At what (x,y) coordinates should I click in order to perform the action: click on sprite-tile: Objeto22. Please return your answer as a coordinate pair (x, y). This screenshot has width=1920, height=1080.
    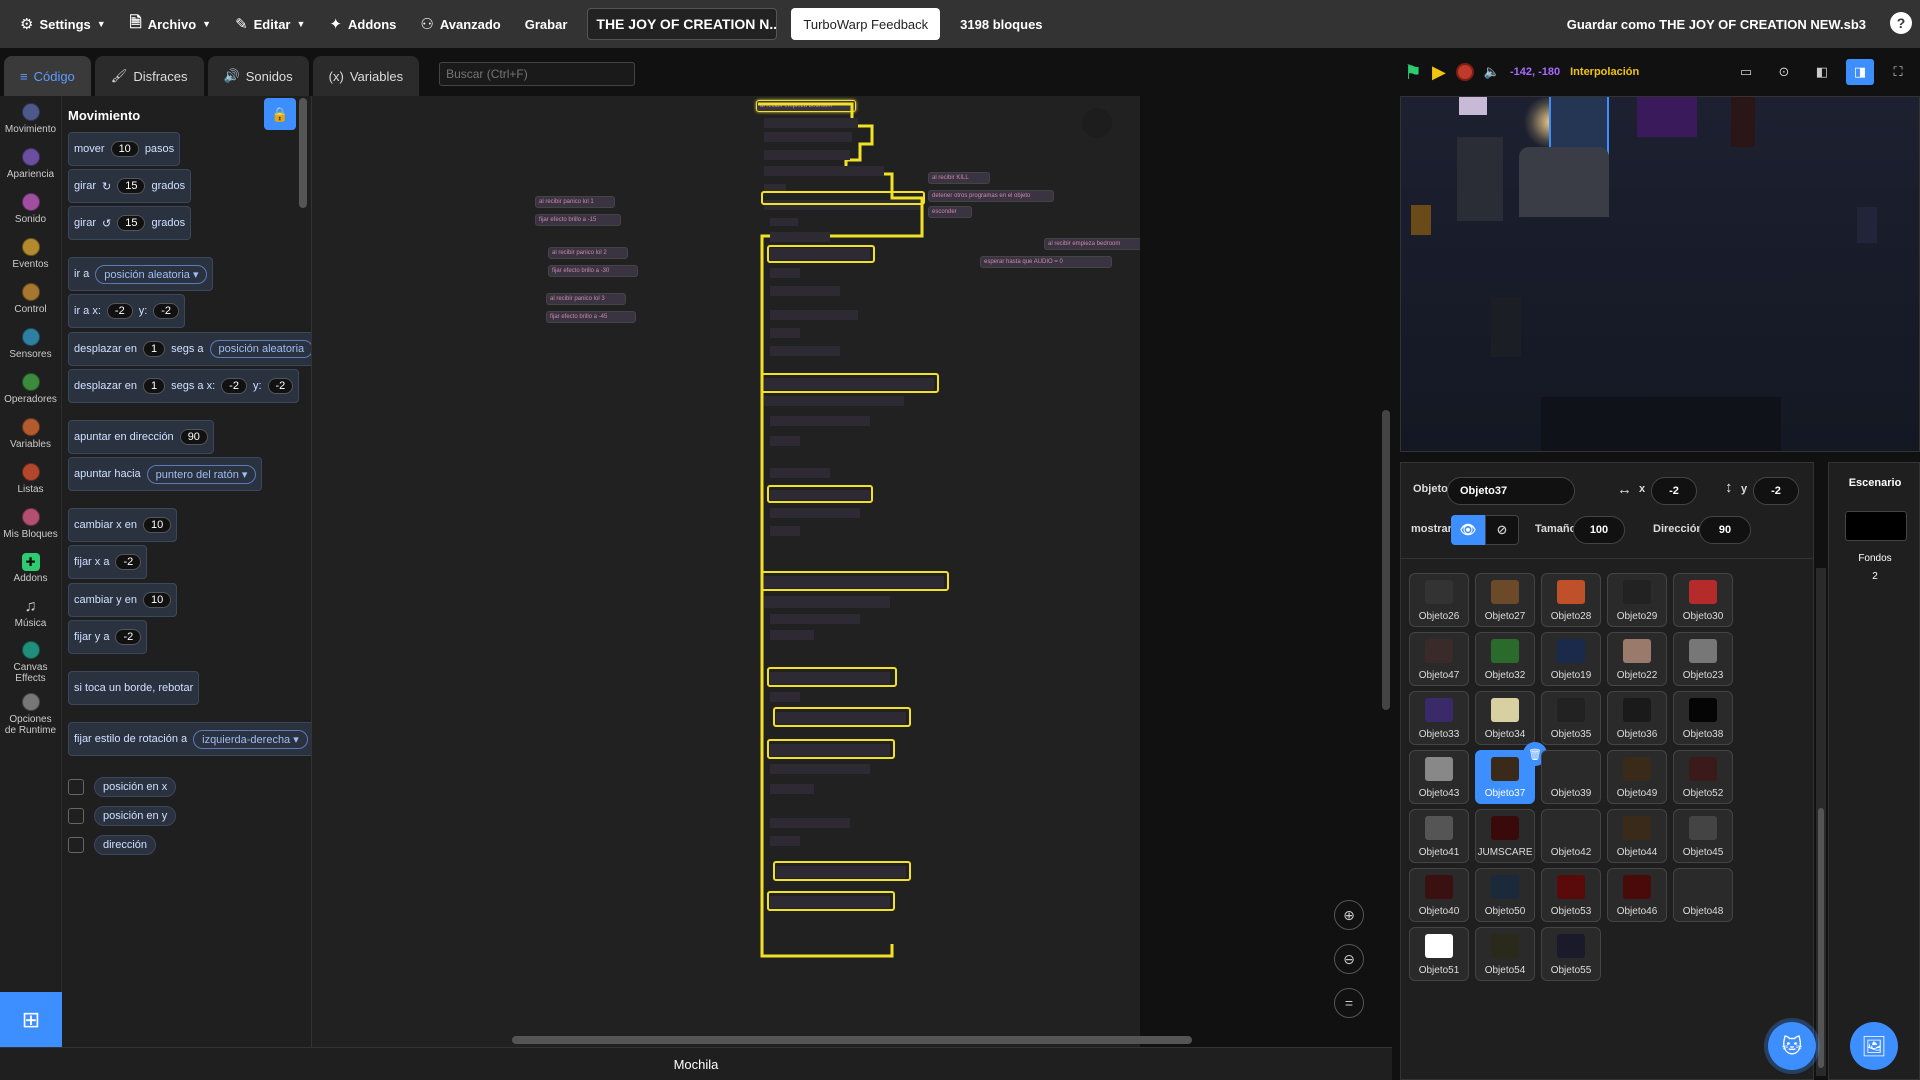
    Looking at the image, I should click on (1637, 659).